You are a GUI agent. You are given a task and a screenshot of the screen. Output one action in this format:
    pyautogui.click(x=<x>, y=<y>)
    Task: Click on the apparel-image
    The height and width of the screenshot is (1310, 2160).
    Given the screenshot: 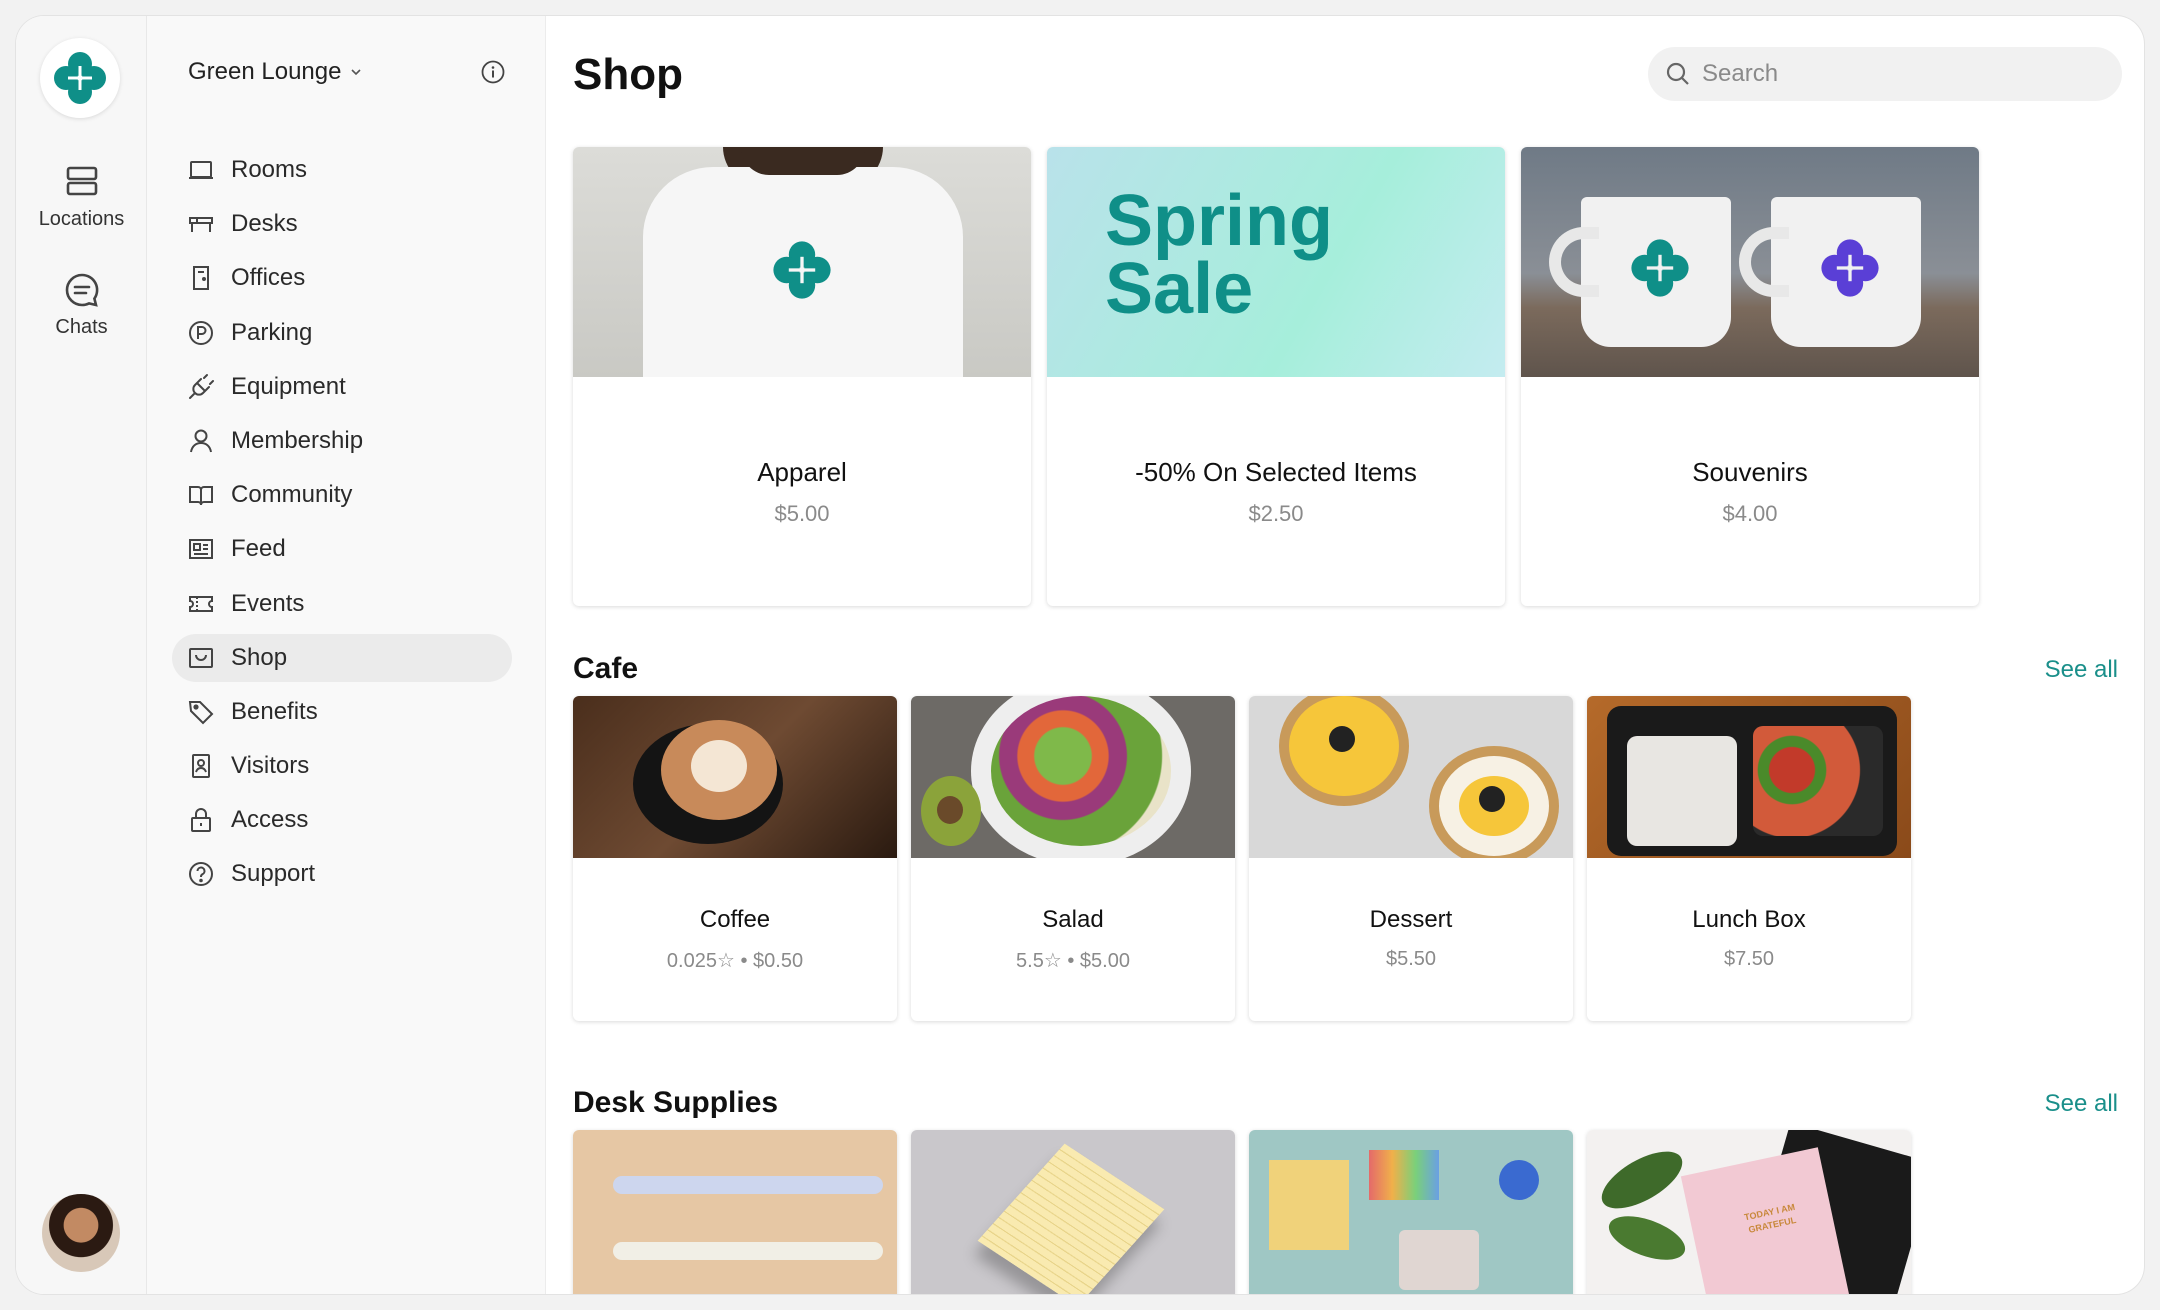 What is the action you would take?
    pyautogui.click(x=802, y=262)
    